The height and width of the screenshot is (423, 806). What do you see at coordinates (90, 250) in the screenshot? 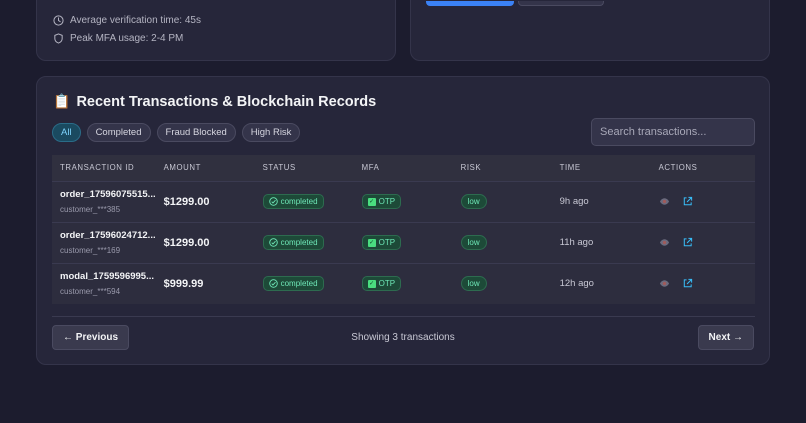
I see `customer-id: customer_***169` at bounding box center [90, 250].